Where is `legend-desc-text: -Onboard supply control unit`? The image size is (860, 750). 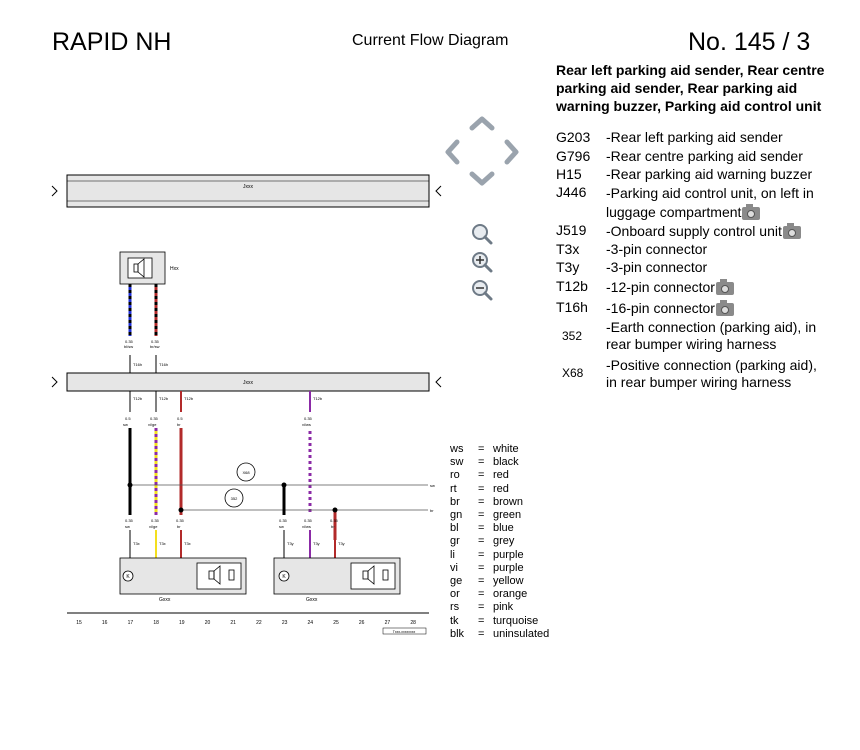 legend-desc-text: -Onboard supply control unit is located at coordinates (694, 231).